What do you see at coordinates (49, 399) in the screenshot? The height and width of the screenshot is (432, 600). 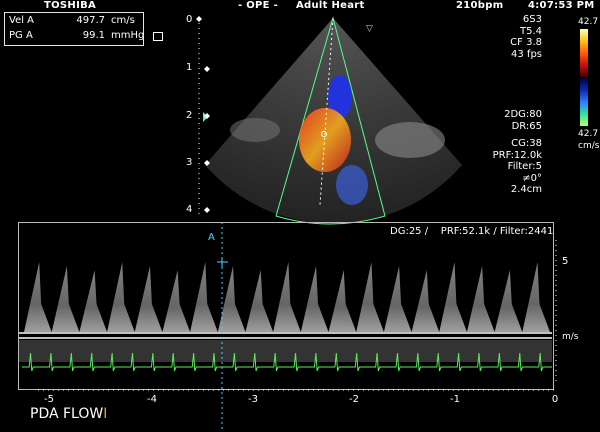 I see `time-label: -5` at bounding box center [49, 399].